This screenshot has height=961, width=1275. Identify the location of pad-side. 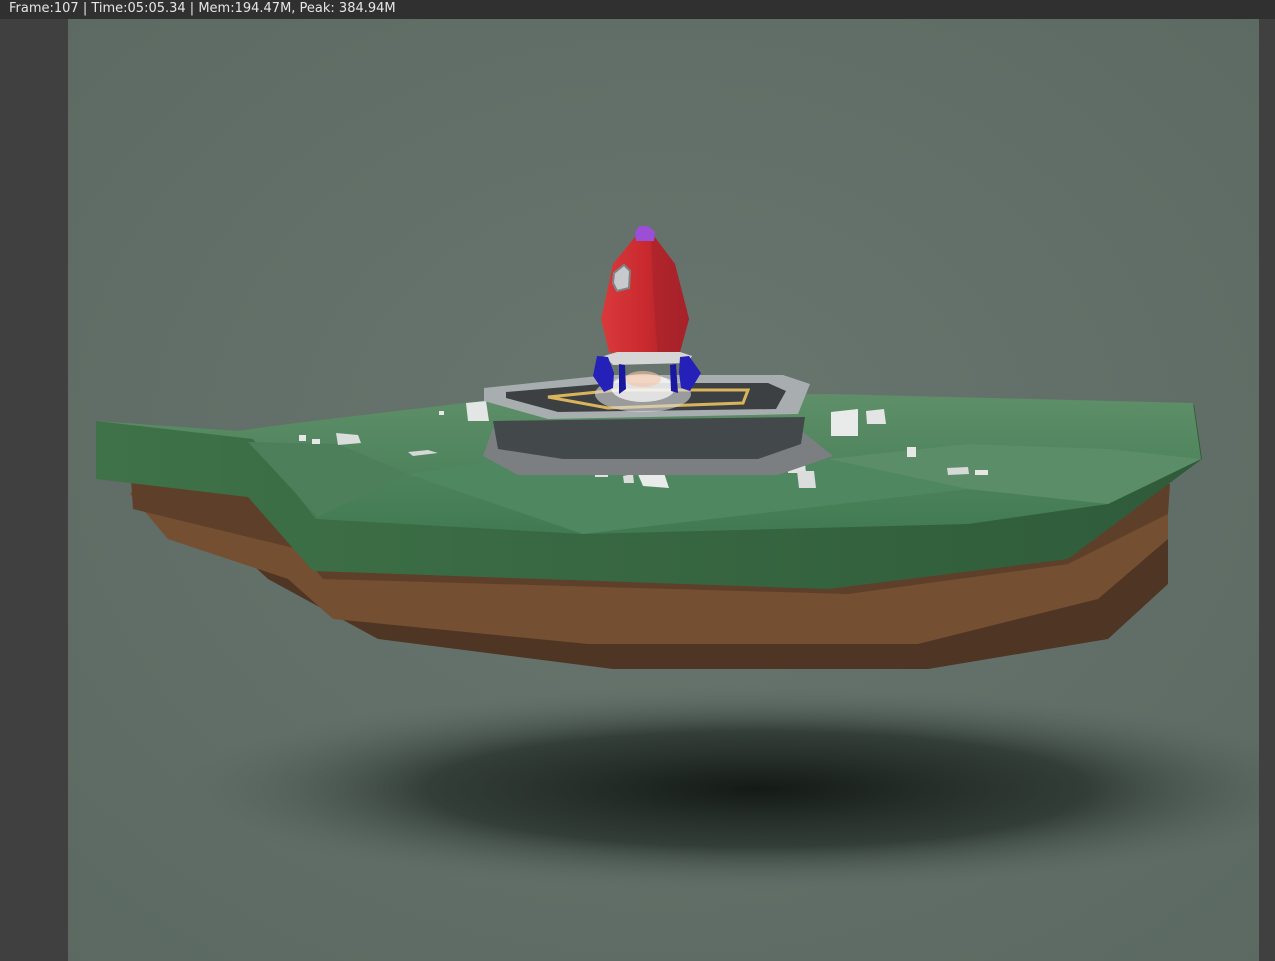
(649, 438).